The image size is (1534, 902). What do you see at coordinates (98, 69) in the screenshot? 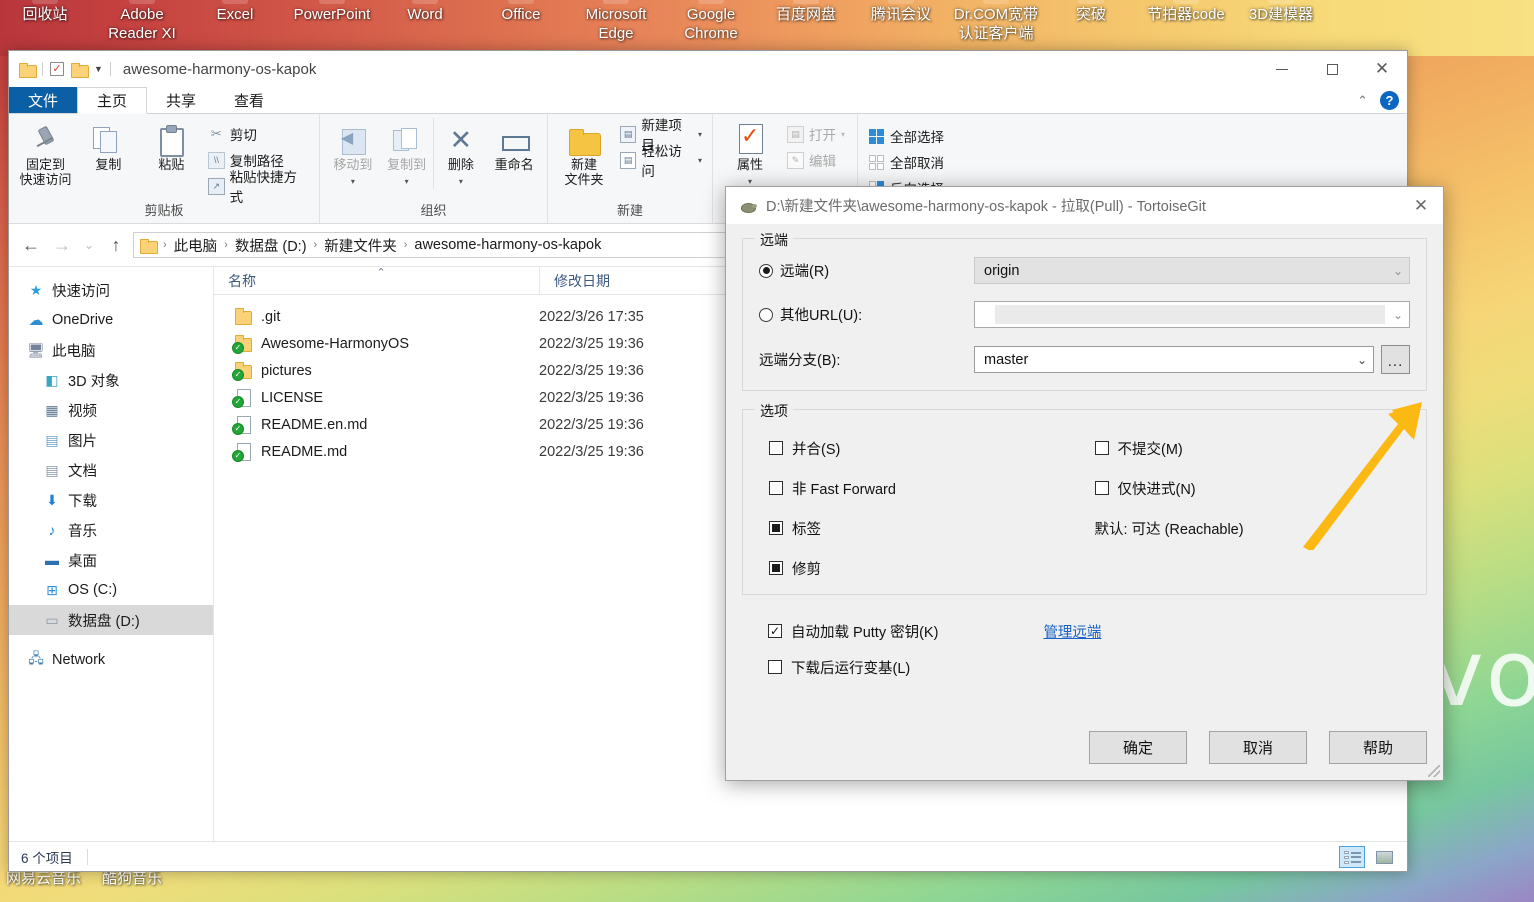
I see `chevron-down-icon: ▼` at bounding box center [98, 69].